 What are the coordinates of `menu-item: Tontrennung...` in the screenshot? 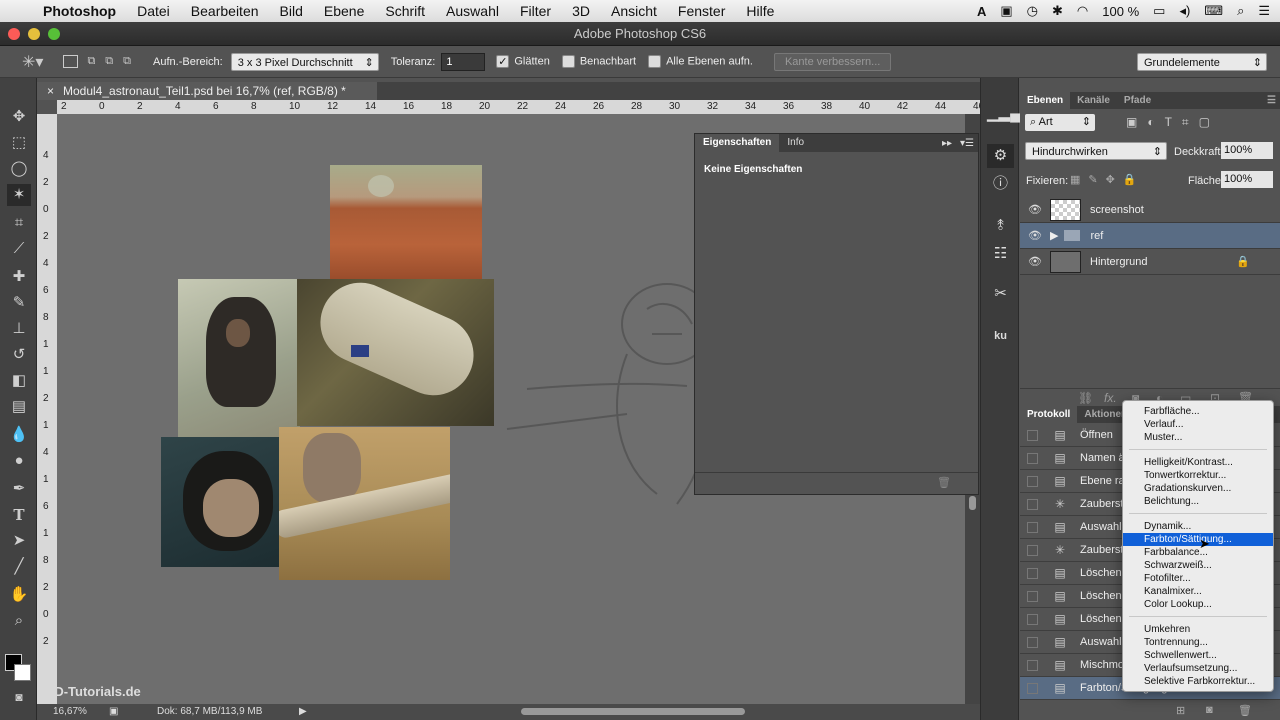 It's located at (1198, 642).